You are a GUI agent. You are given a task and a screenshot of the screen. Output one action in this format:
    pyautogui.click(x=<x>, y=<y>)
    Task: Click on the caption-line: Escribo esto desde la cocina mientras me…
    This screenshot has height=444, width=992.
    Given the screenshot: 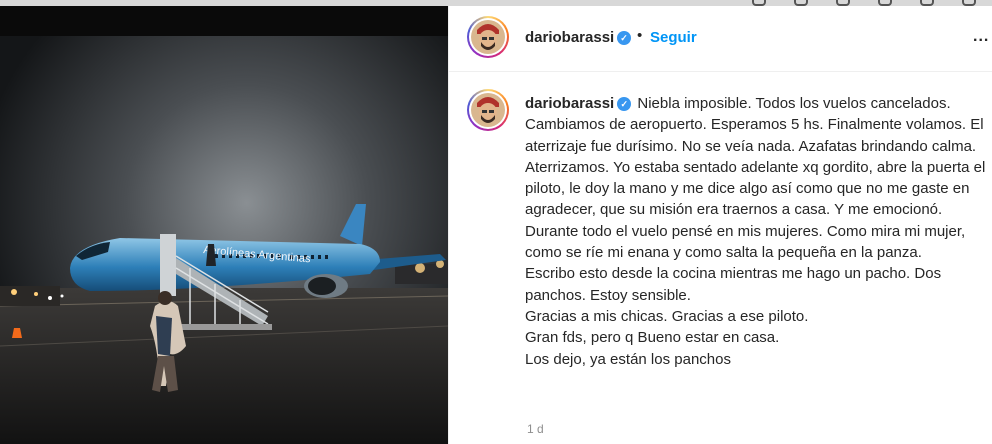 What is the action you would take?
    pyautogui.click(x=733, y=284)
    